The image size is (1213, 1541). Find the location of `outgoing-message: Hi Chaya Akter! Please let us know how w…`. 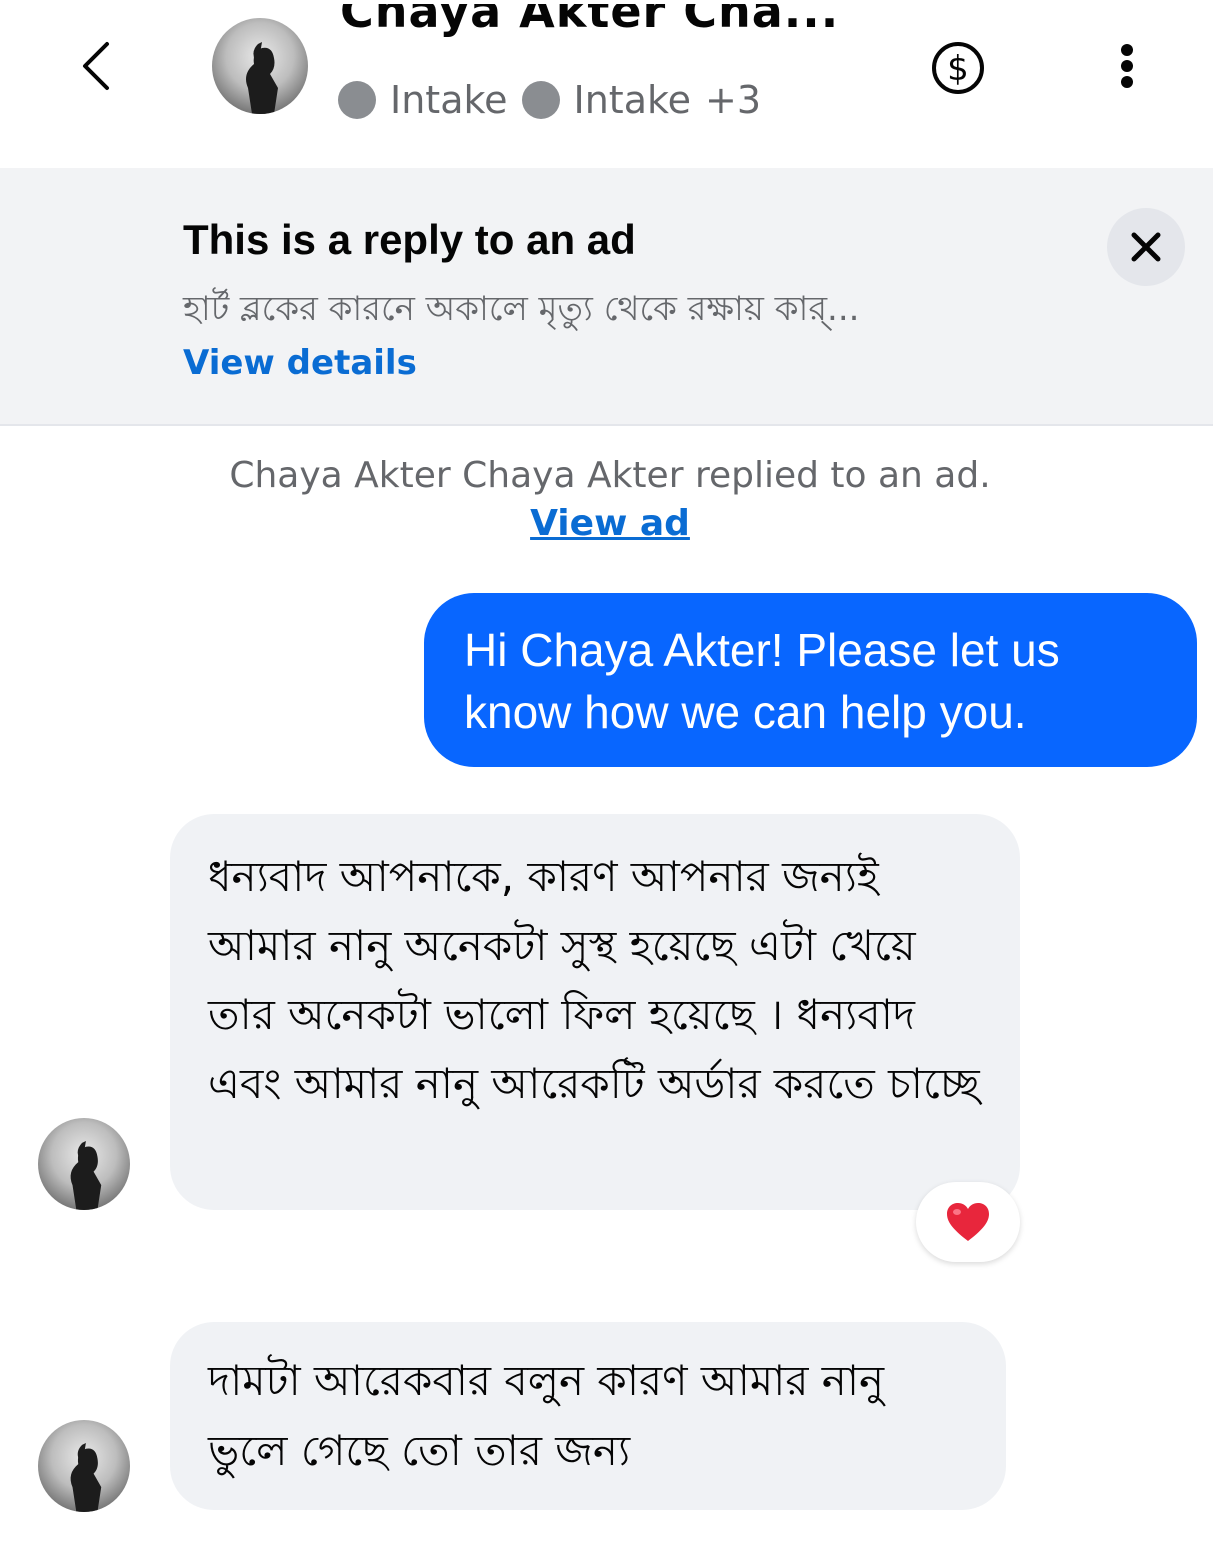

outgoing-message: Hi Chaya Akter! Please let us know how w… is located at coordinates (810, 680).